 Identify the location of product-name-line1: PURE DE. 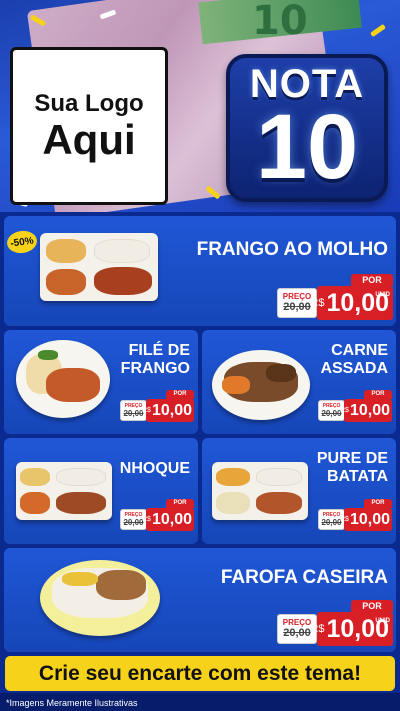
(352, 458).